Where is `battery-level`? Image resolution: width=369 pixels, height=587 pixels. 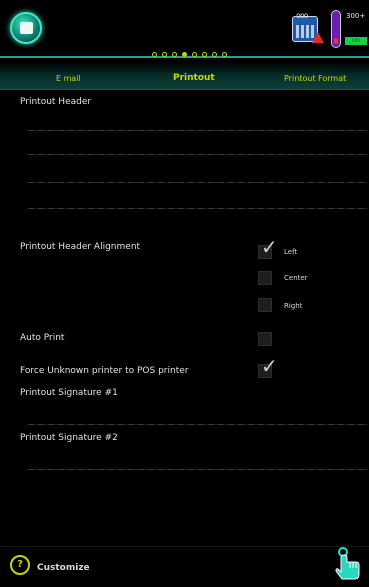 battery-level is located at coordinates (336, 41).